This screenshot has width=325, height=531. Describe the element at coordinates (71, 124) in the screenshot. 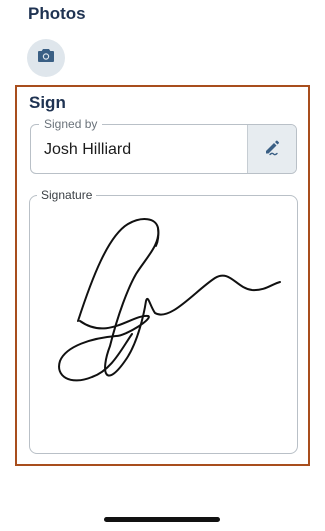

I see `signed-by-label: Signed by` at that location.